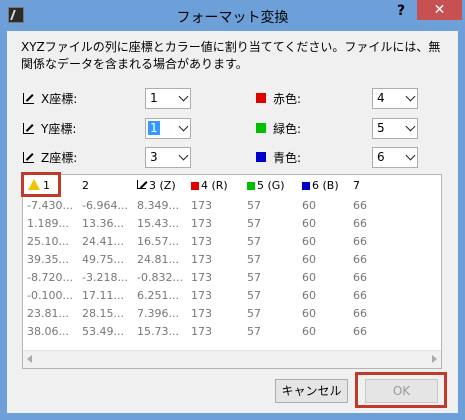 This screenshot has height=420, width=465. I want to click on ok-button-highlight, so click(401, 390).